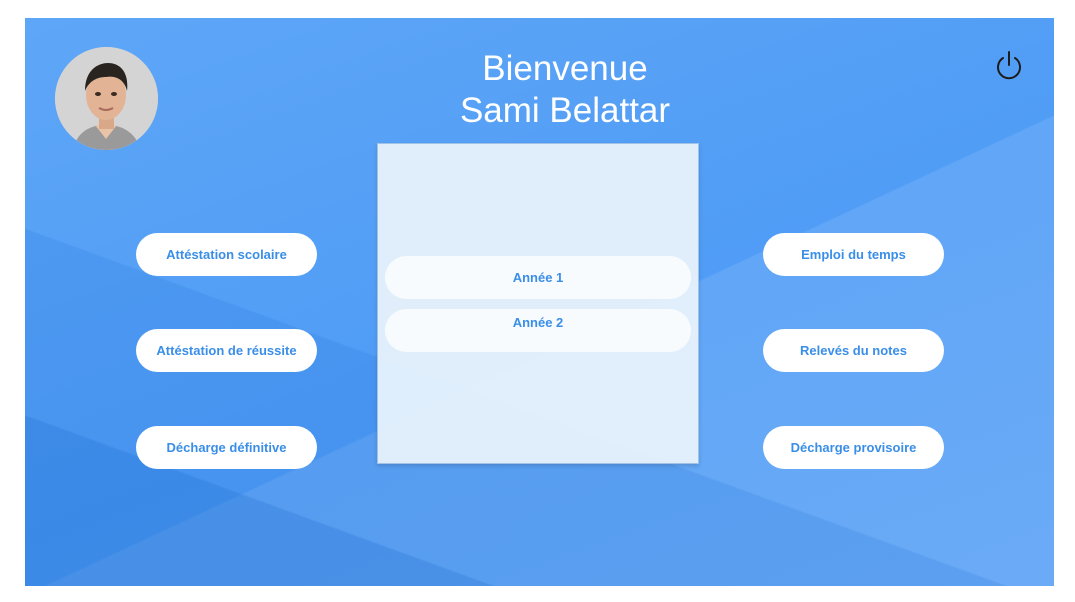  I want to click on power-button, so click(1009, 65).